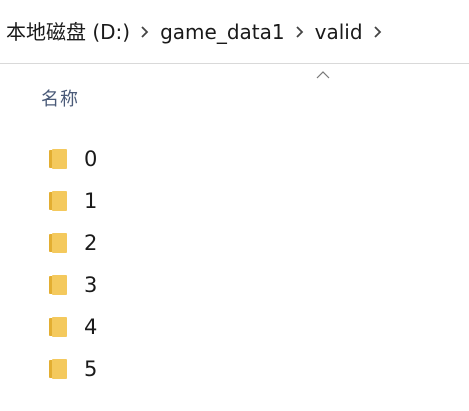 The image size is (469, 411). What do you see at coordinates (91, 369) in the screenshot?
I see `file-name: 5` at bounding box center [91, 369].